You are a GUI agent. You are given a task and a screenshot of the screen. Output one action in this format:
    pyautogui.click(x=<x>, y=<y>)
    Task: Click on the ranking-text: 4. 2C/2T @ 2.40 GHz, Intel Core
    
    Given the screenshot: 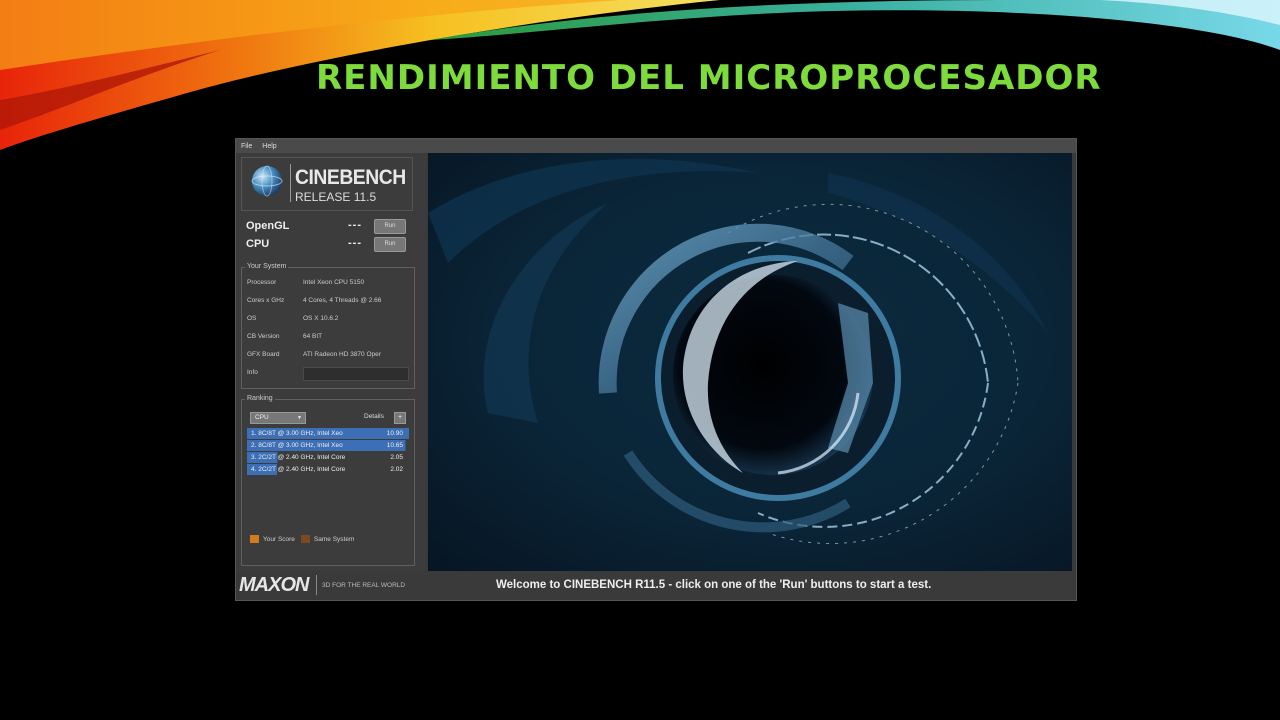 What is the action you would take?
    pyautogui.click(x=298, y=469)
    